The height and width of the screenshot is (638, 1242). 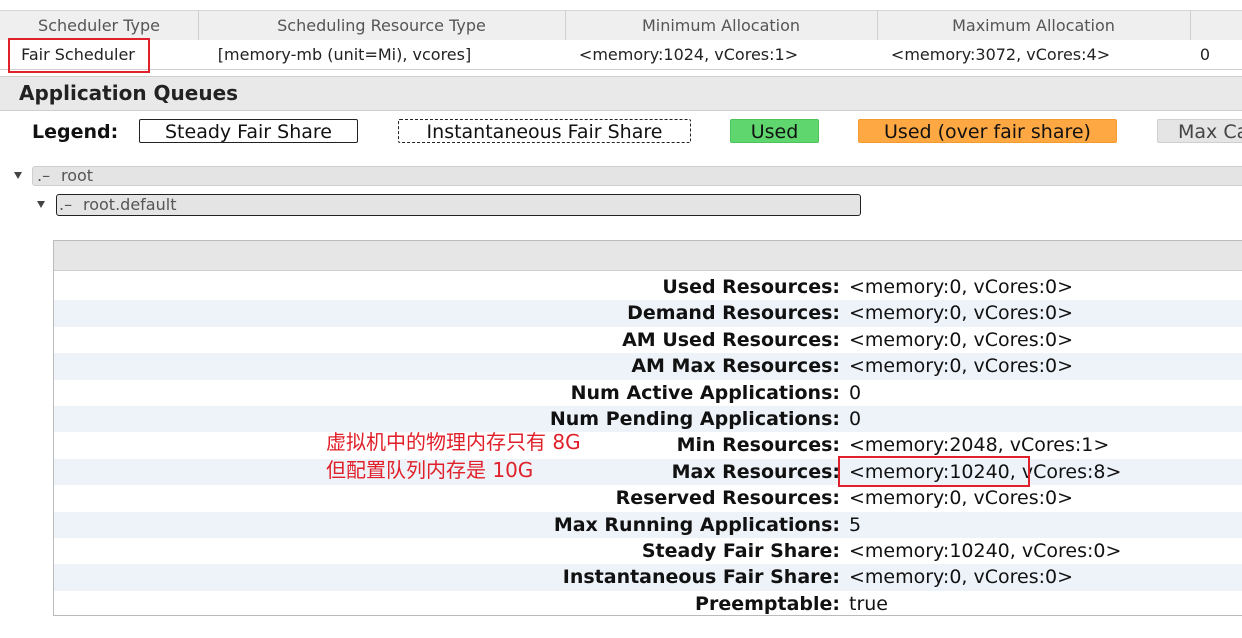 What do you see at coordinates (758, 445) in the screenshot?
I see `detail-key: Min Resources:` at bounding box center [758, 445].